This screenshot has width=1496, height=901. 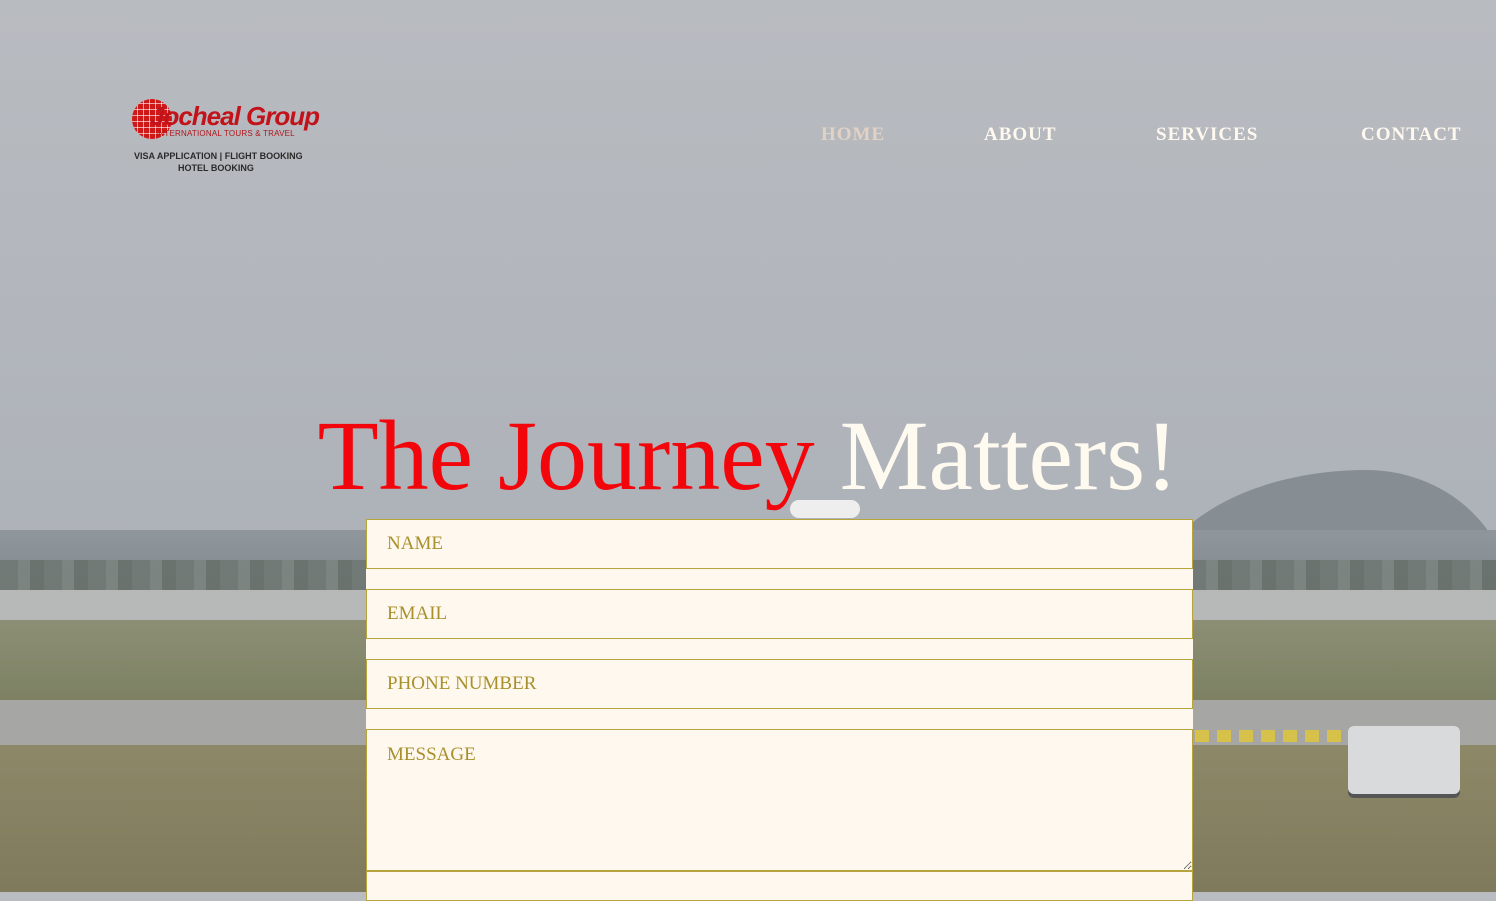 What do you see at coordinates (1275, 736) in the screenshot?
I see `runway-marking` at bounding box center [1275, 736].